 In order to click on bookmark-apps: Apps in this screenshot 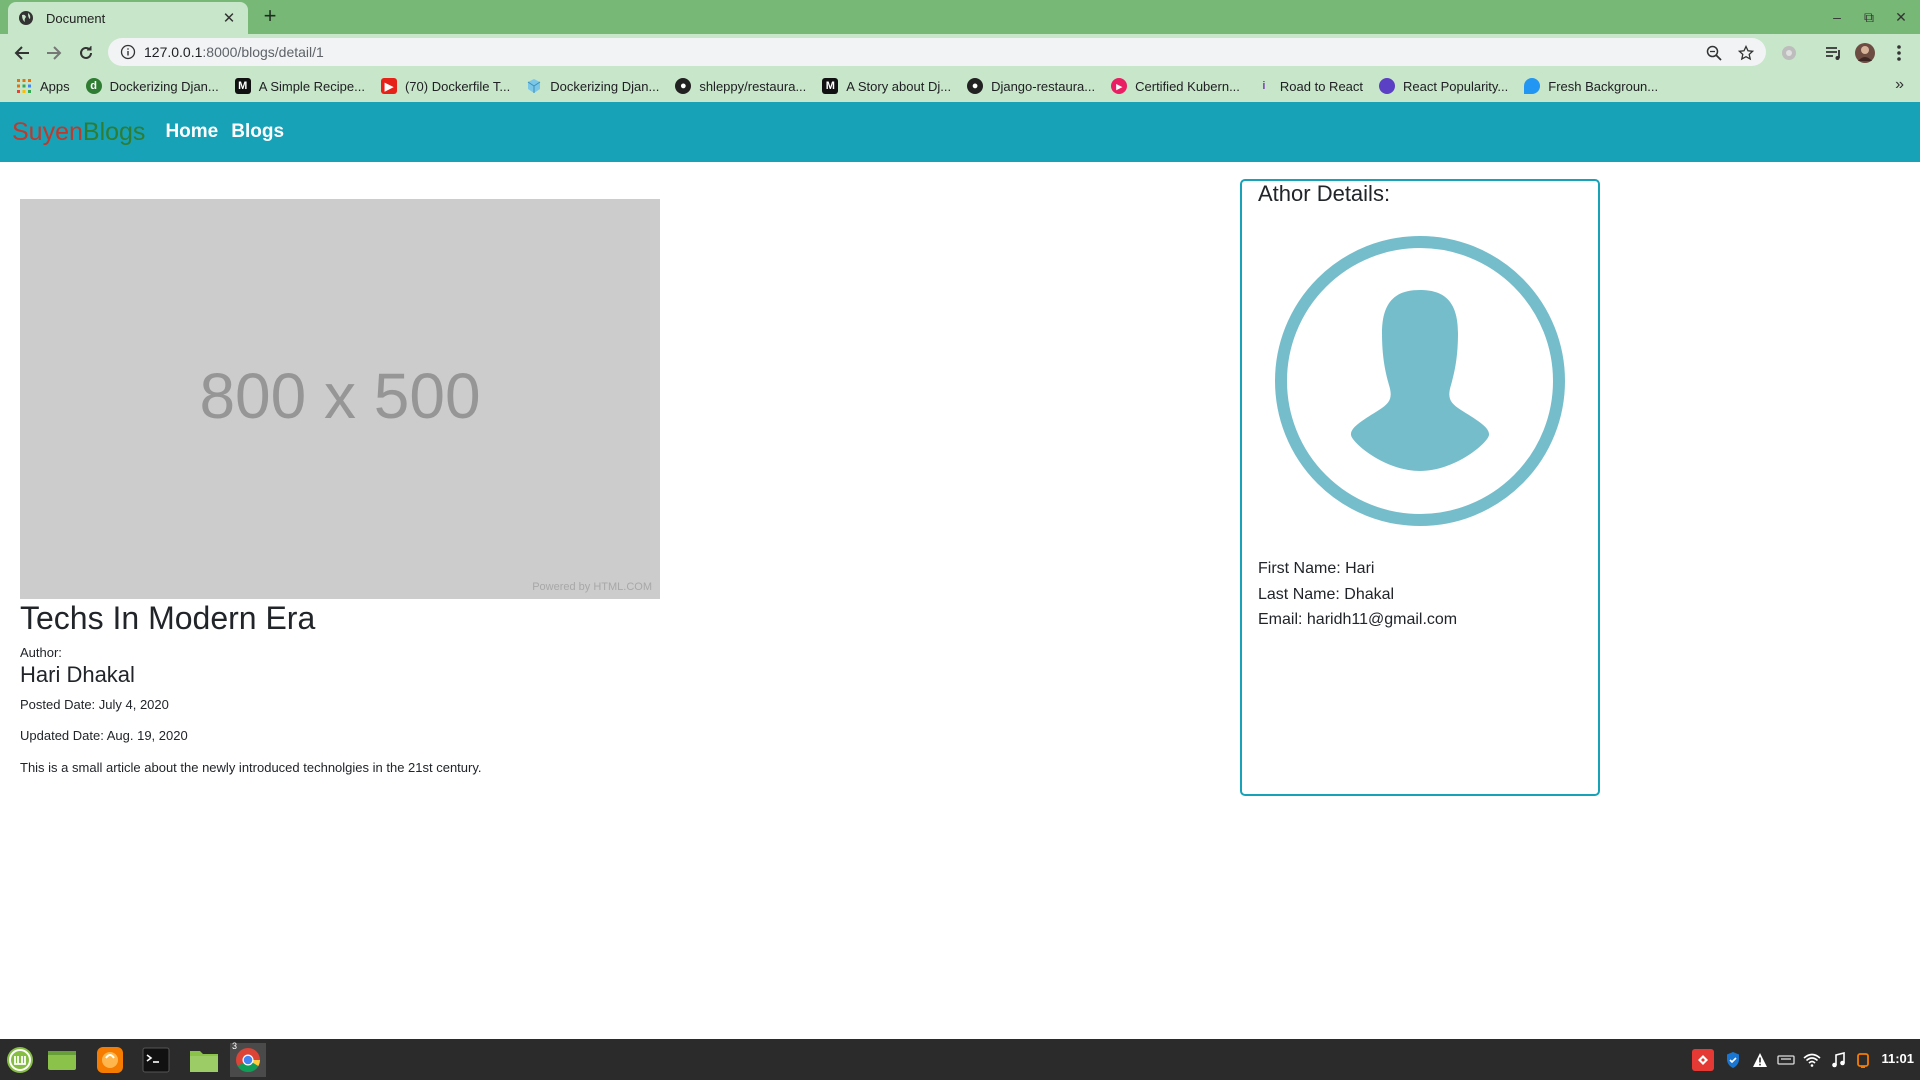, I will do `click(45, 86)`.